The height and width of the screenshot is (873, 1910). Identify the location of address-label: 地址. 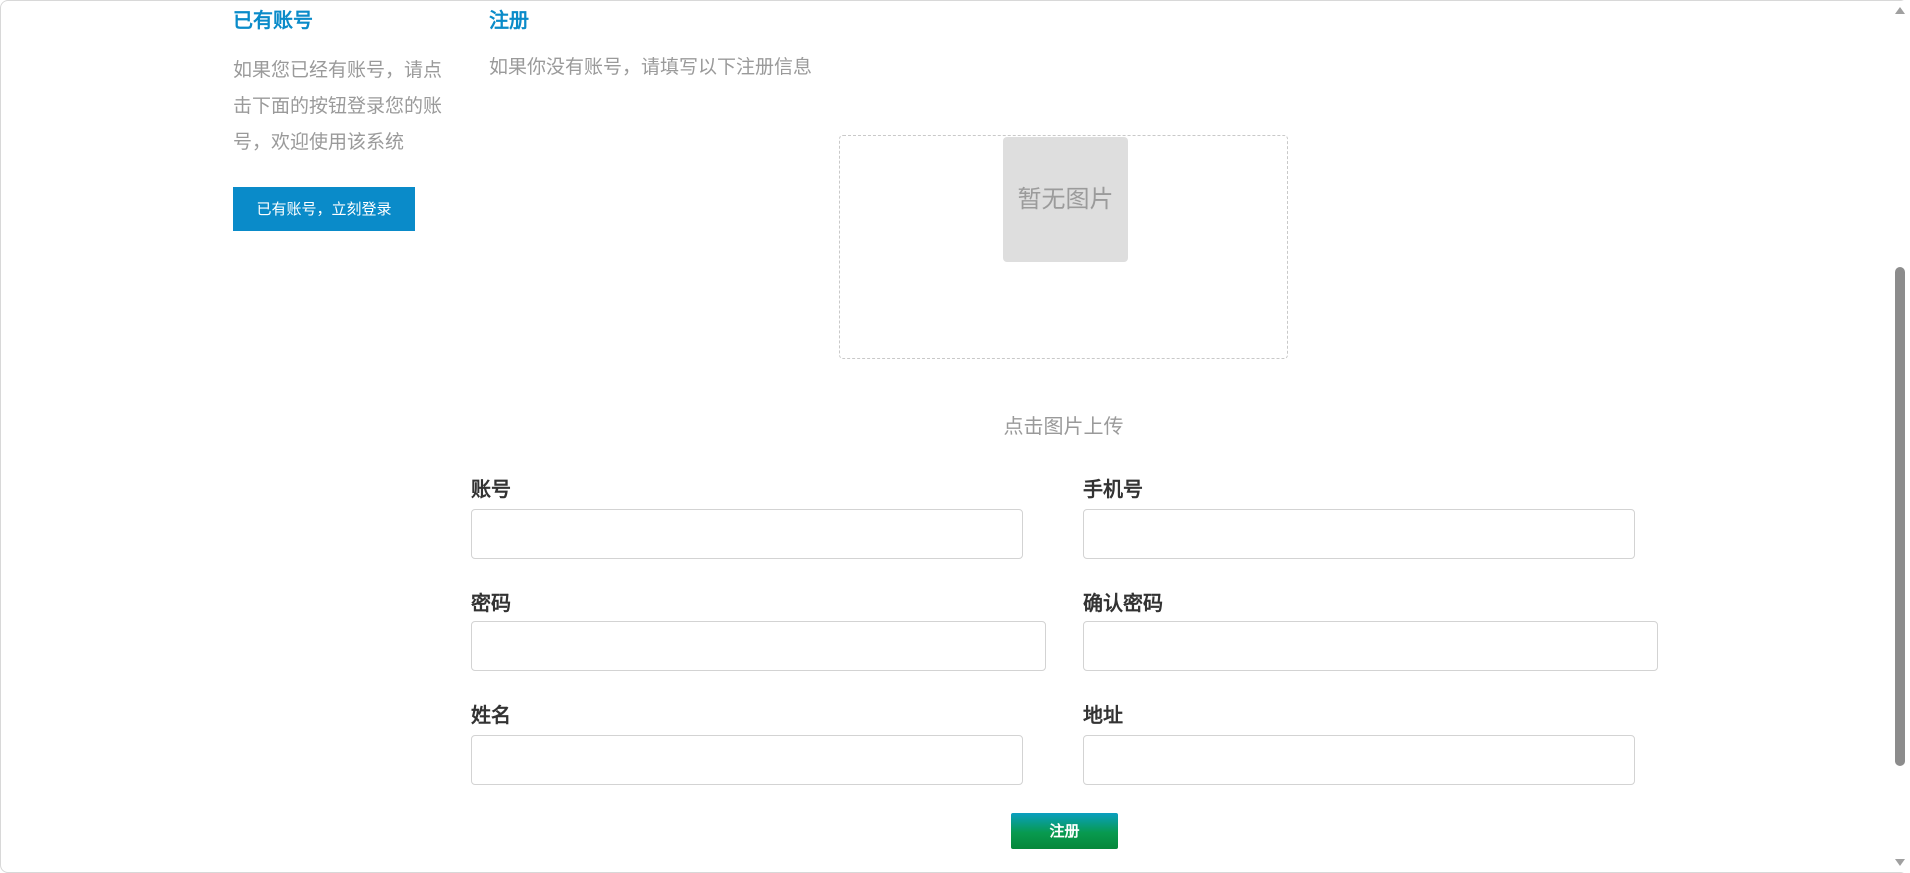
(1103, 715).